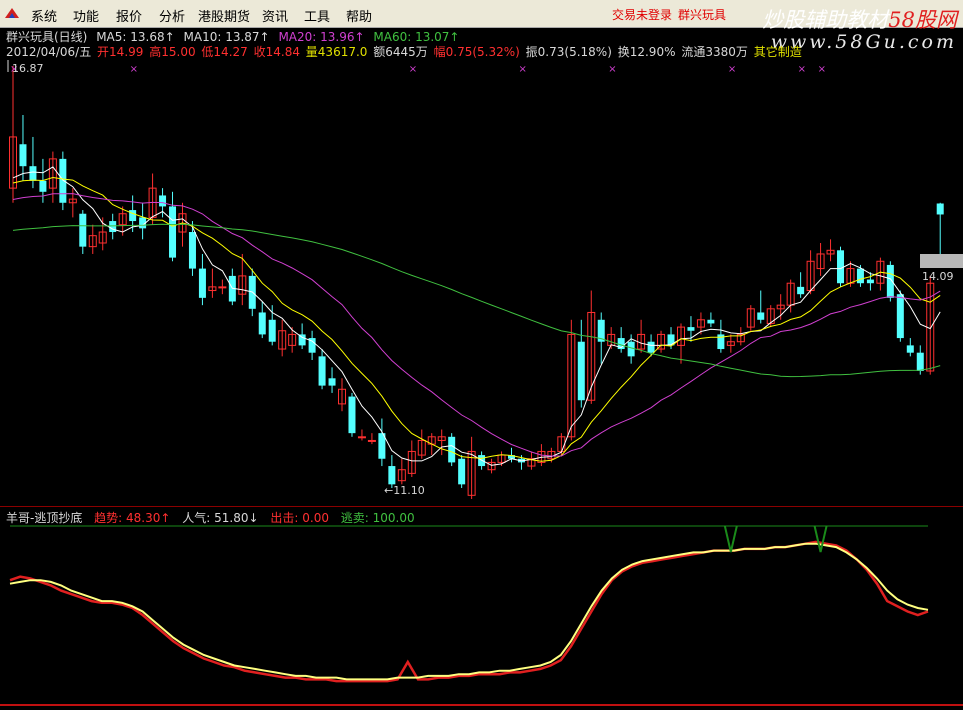 The height and width of the screenshot is (710, 963). I want to click on indicator-name: 羊哥-逃顶抄底, so click(44, 518).